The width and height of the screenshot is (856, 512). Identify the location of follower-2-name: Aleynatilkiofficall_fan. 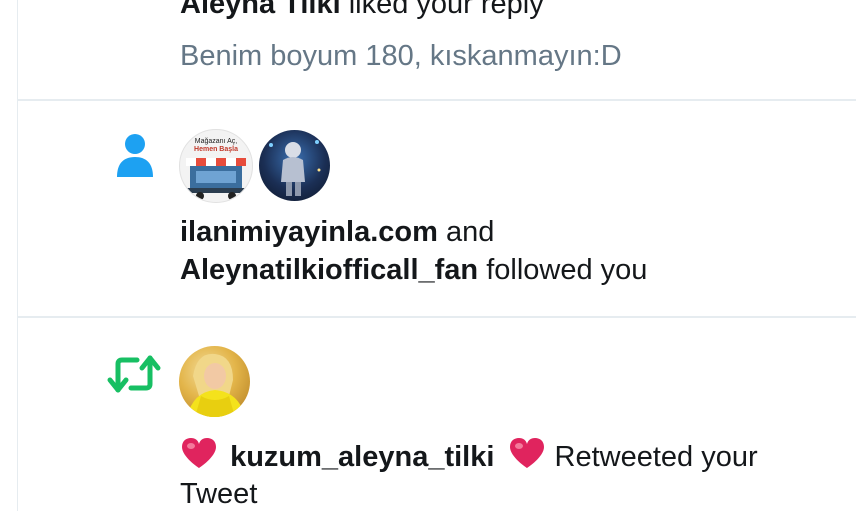
(329, 270).